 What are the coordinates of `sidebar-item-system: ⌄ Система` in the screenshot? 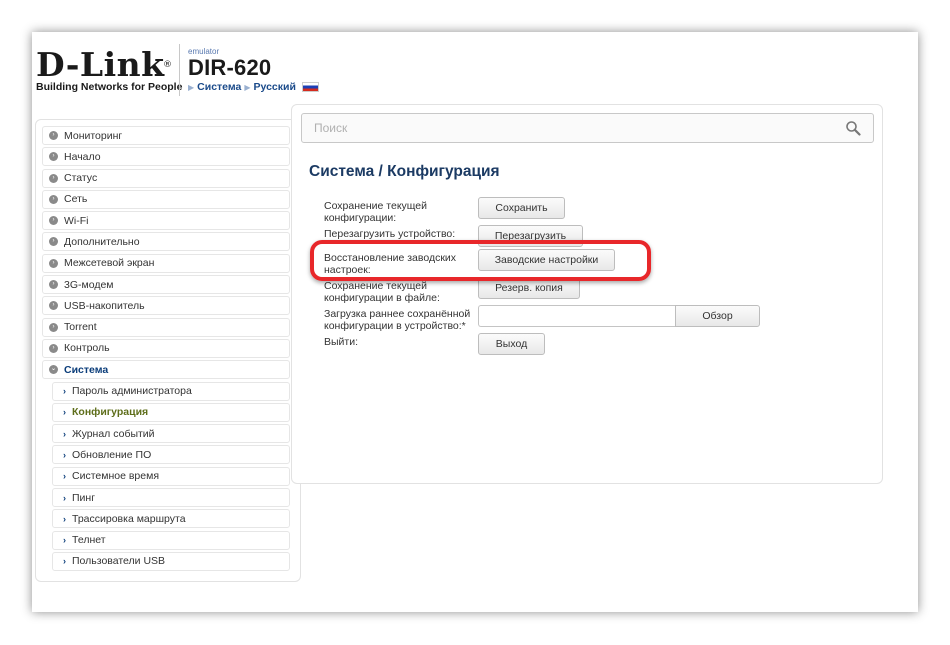 It's located at (166, 370).